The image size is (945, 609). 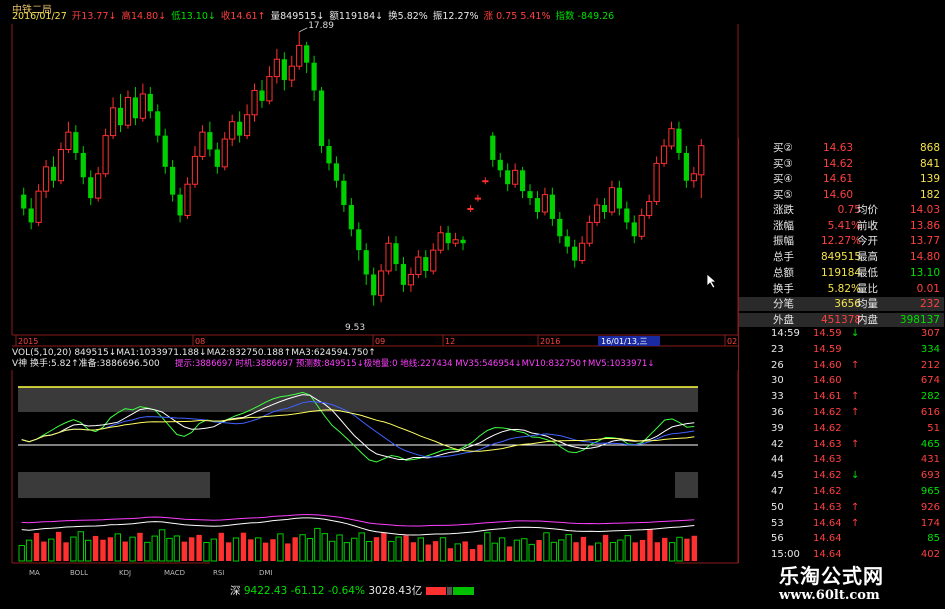 What do you see at coordinates (346, 591) in the screenshot?
I see `index-pct: -0.64%` at bounding box center [346, 591].